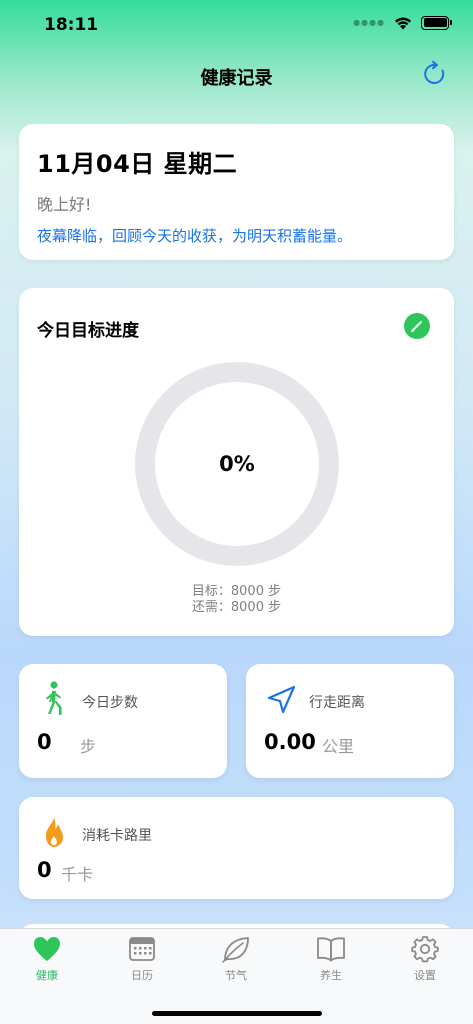  Describe the element at coordinates (54, 832) in the screenshot. I see `flame-icon` at that location.